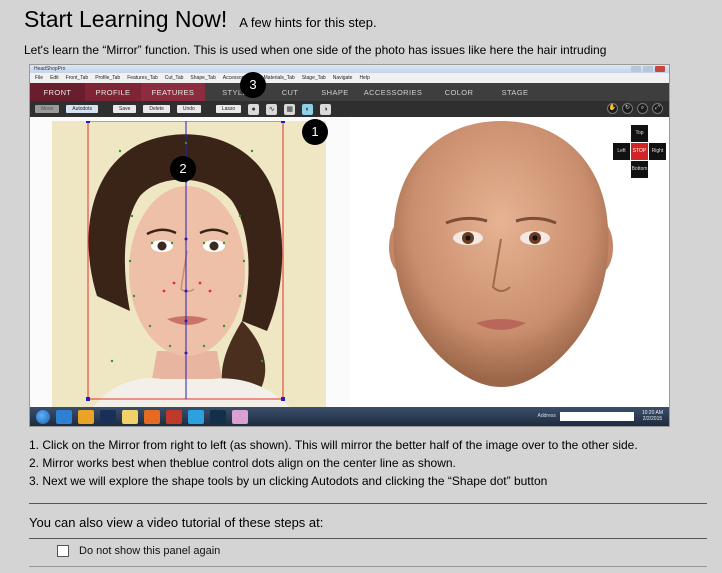 This screenshot has height=573, width=722. Describe the element at coordinates (142, 78) in the screenshot. I see `menu-features-tab: Features_Tab` at that location.